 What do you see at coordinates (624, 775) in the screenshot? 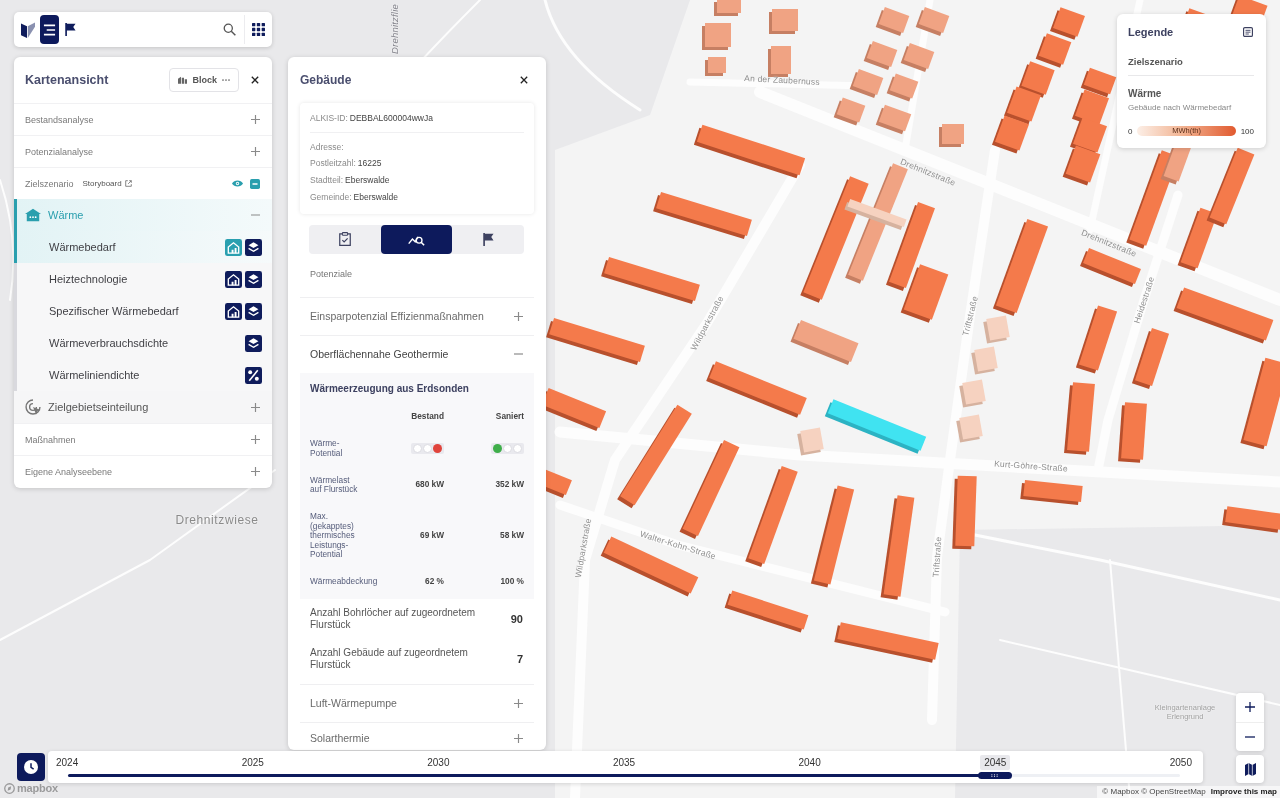
I see `timeline-track` at bounding box center [624, 775].